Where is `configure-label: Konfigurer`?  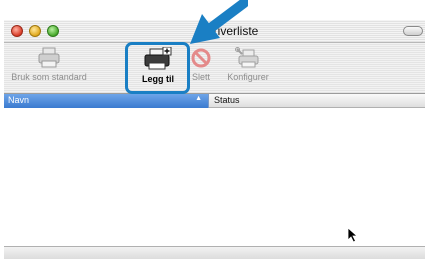 configure-label: Konfigurer is located at coordinates (248, 77).